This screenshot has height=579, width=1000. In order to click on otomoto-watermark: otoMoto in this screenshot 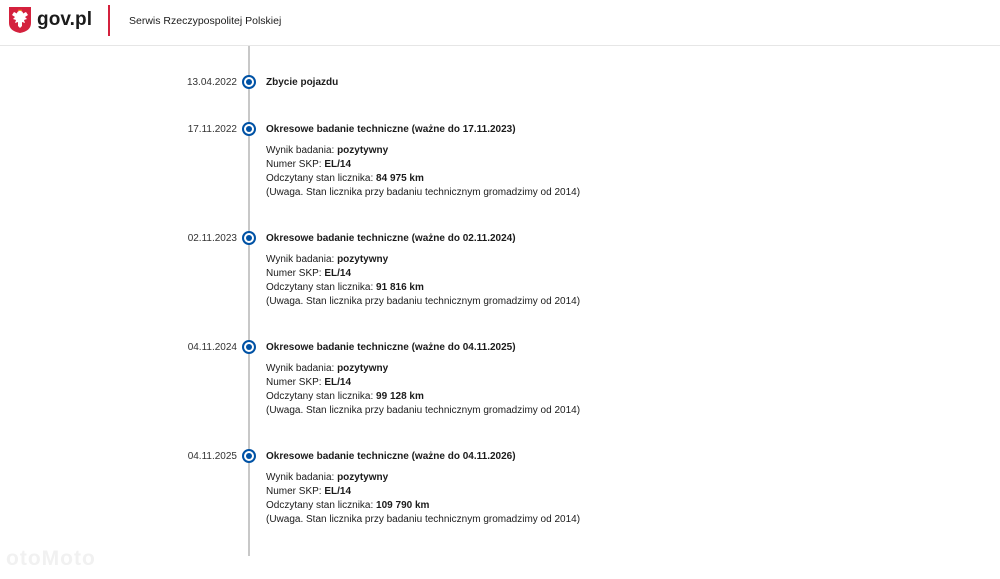, I will do `click(51, 558)`.